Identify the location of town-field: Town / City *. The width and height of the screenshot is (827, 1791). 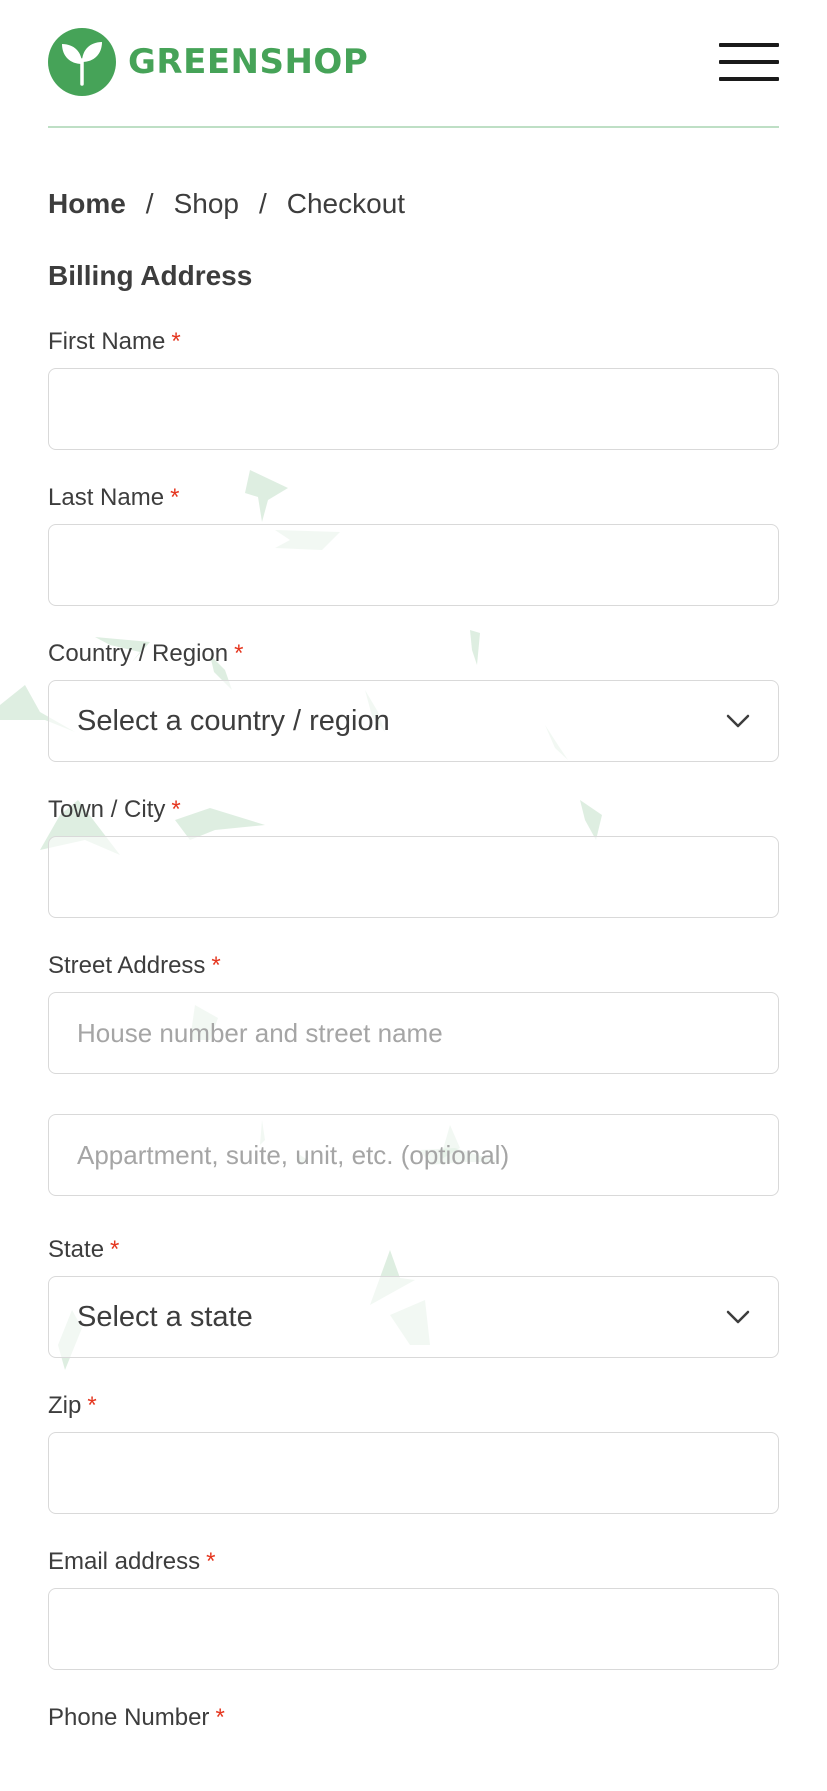
(413, 857).